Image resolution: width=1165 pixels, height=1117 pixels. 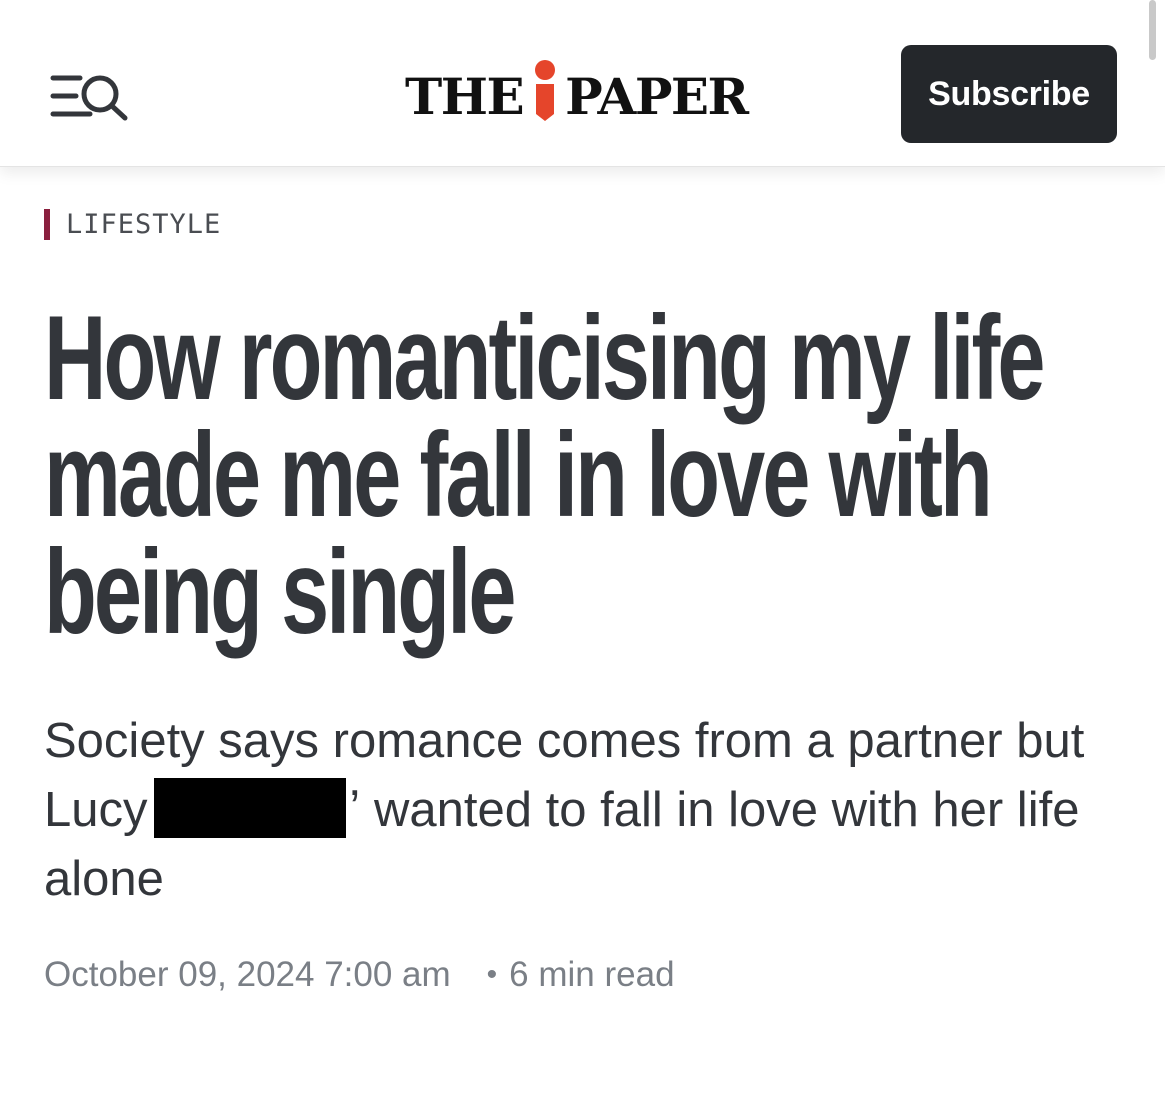 I want to click on category-label: LIFESTYLE, so click(x=144, y=224).